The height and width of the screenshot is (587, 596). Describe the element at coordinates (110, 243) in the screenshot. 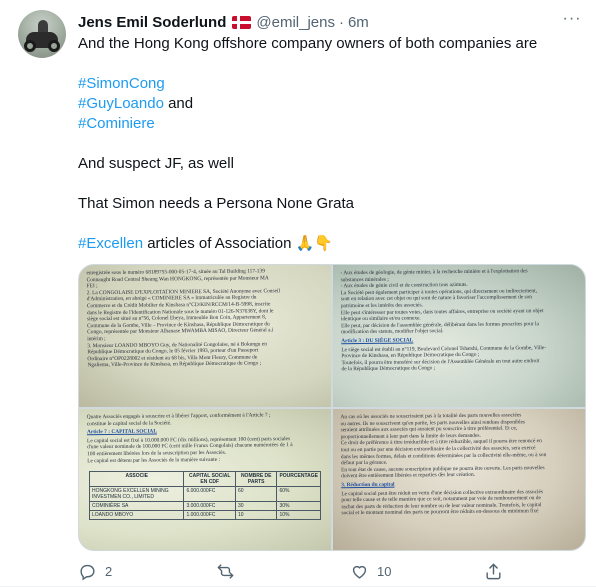

I see `hashtag-excellen: #Excellen` at that location.